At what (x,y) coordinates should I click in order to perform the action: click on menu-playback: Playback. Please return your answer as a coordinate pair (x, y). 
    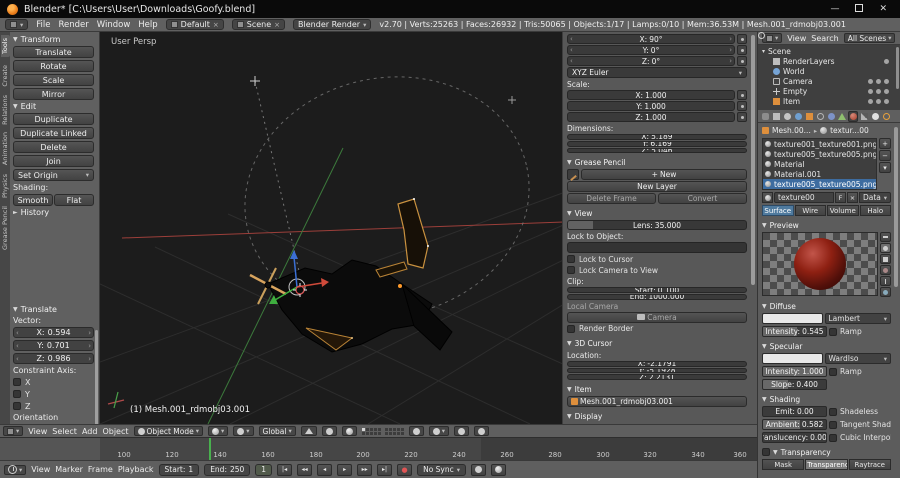
    Looking at the image, I should click on (136, 469).